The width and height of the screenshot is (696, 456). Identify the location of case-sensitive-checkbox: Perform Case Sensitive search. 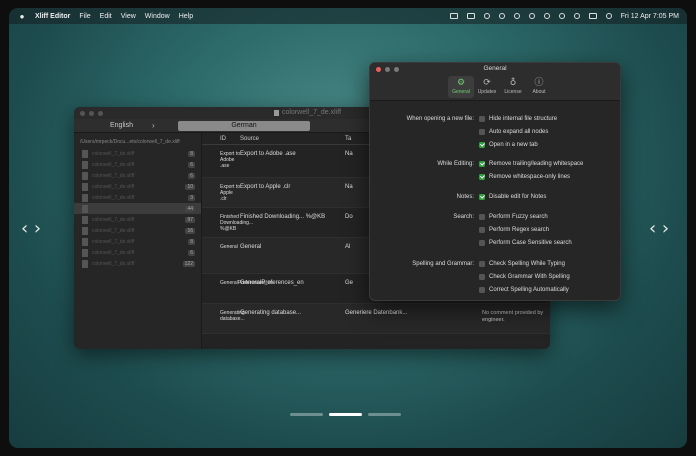
(525, 243).